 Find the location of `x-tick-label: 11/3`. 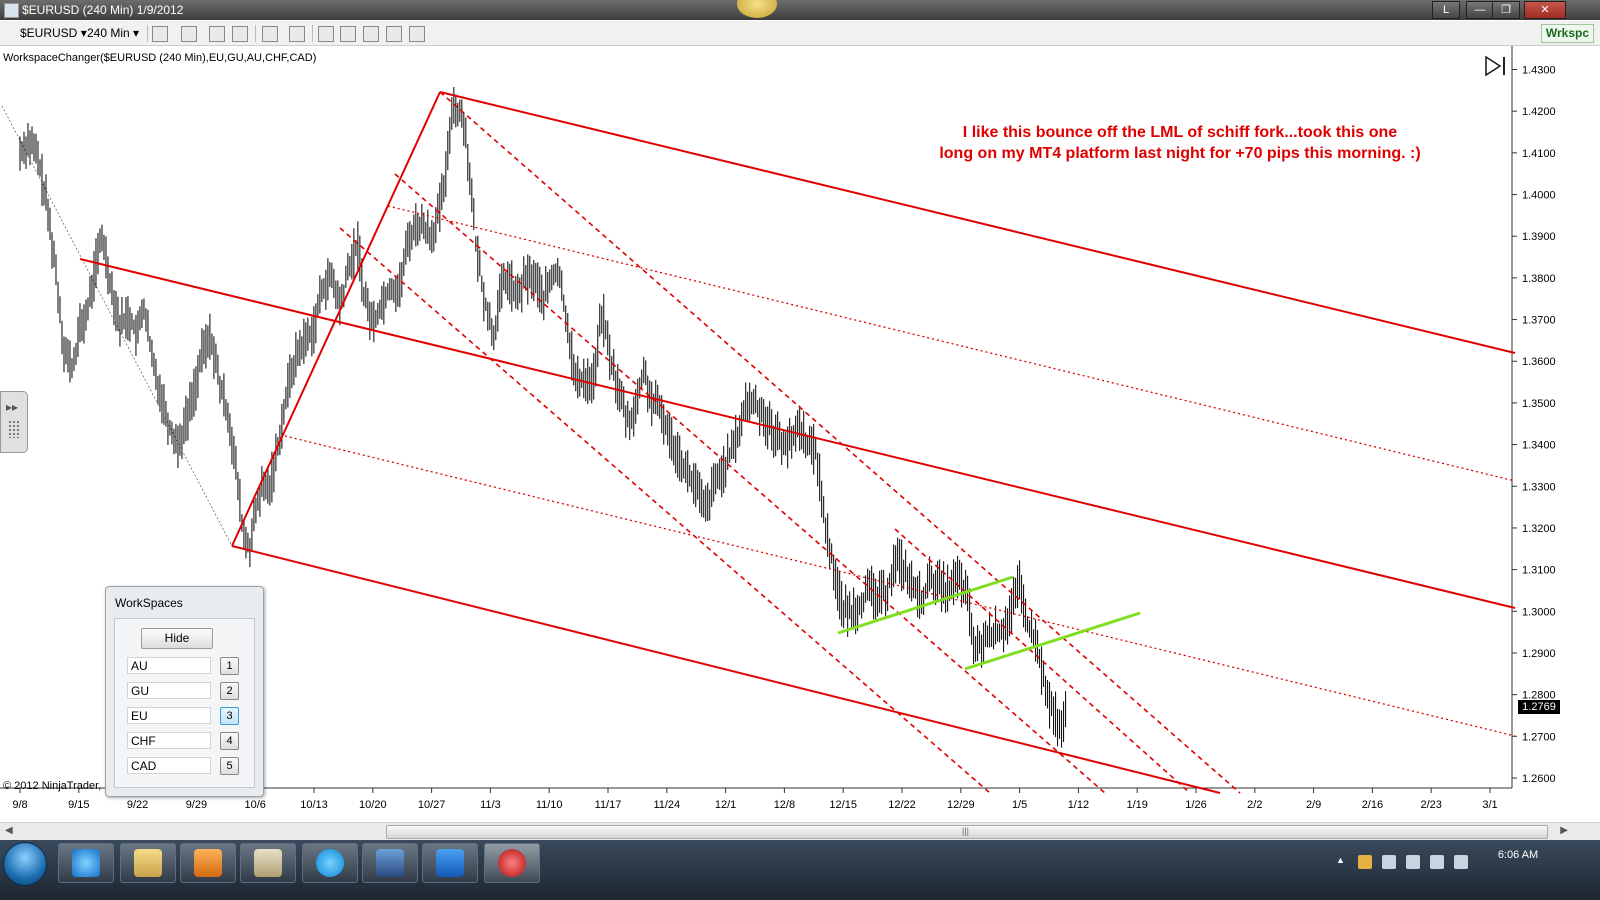

x-tick-label: 11/3 is located at coordinates (490, 805).